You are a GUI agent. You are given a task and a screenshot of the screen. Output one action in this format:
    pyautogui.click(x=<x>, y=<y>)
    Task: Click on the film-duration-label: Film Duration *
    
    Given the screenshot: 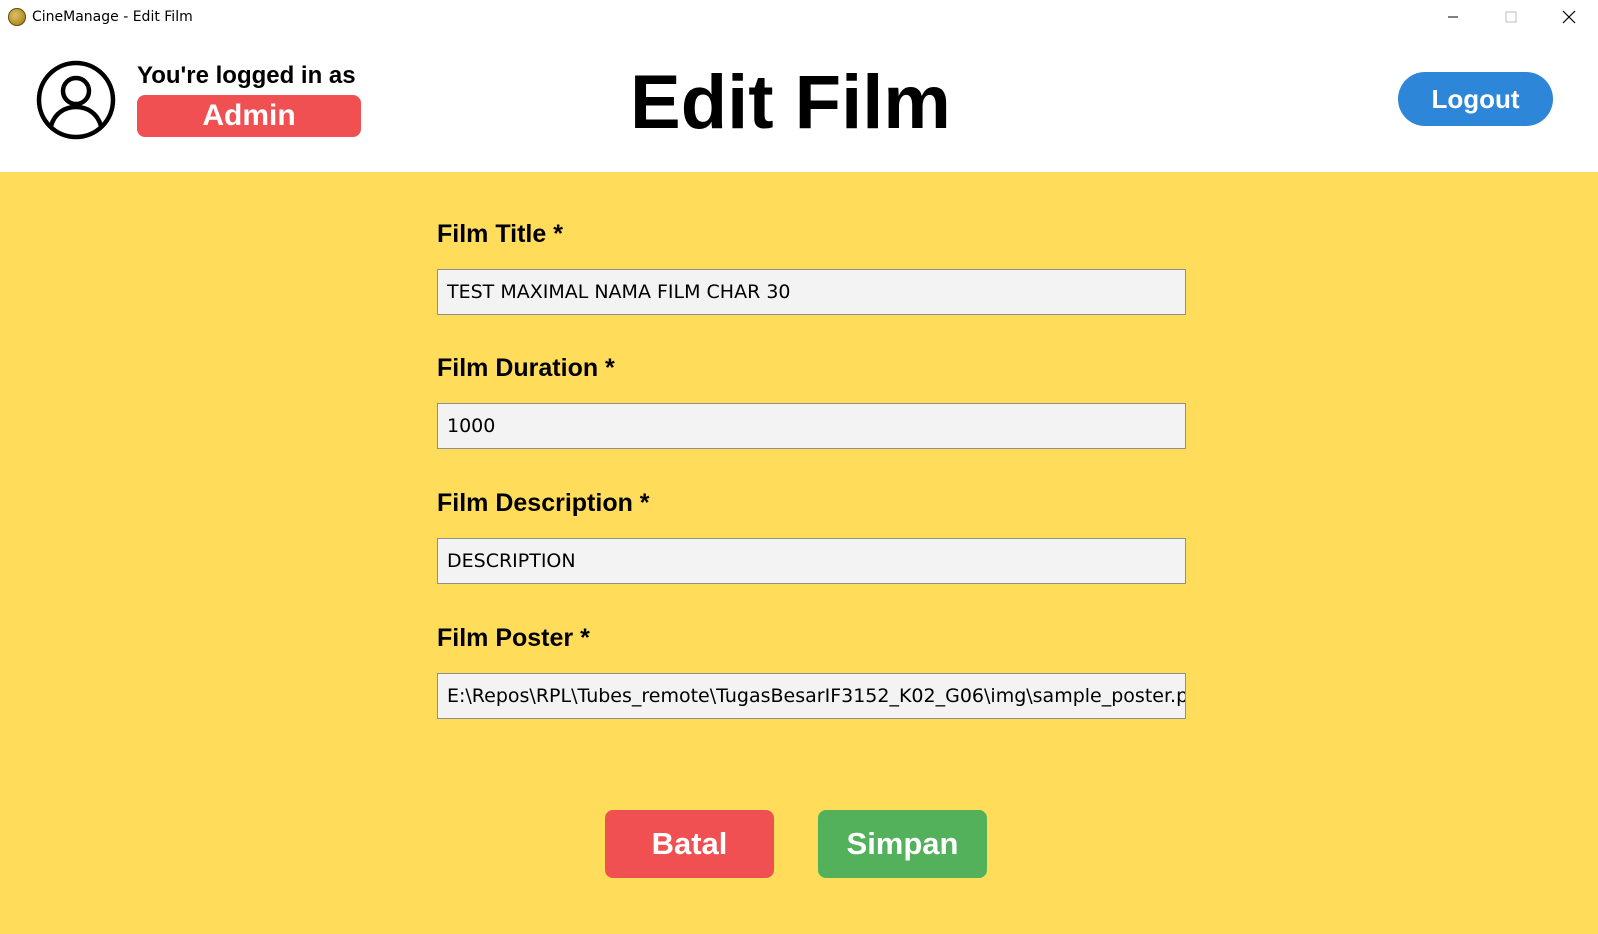 What is the action you would take?
    pyautogui.click(x=526, y=368)
    